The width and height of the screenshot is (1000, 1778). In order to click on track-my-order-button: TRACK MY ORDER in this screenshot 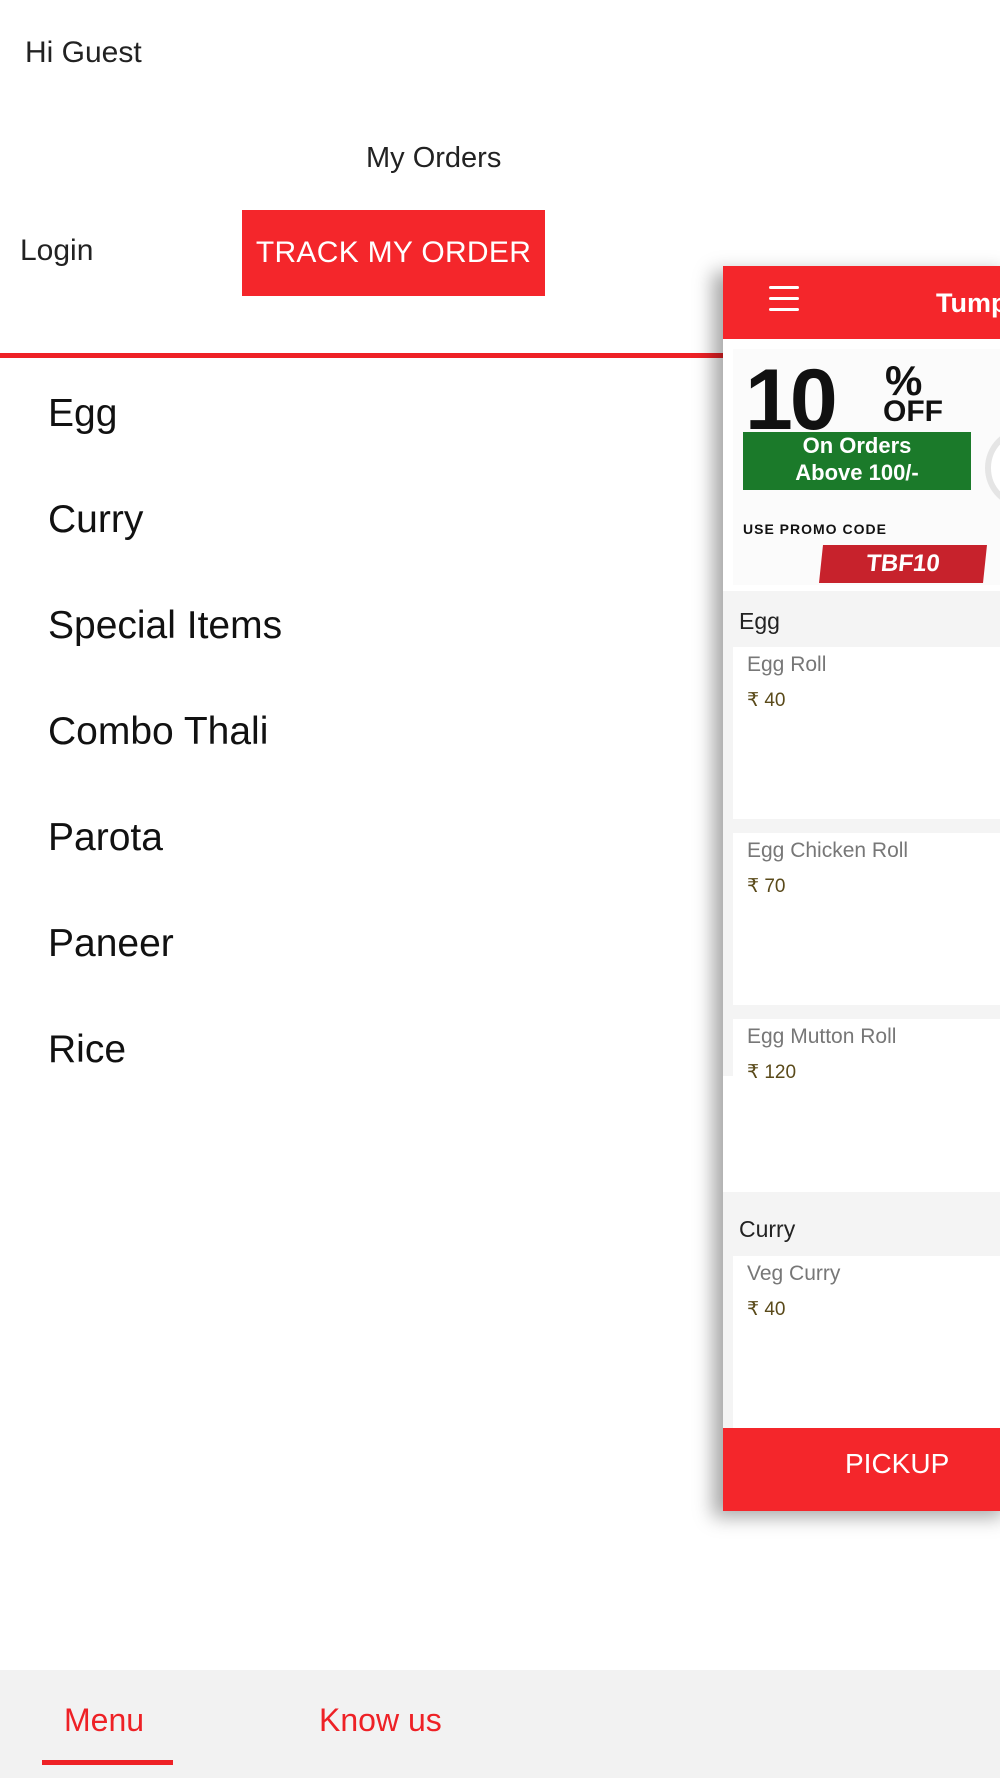, I will do `click(393, 253)`.